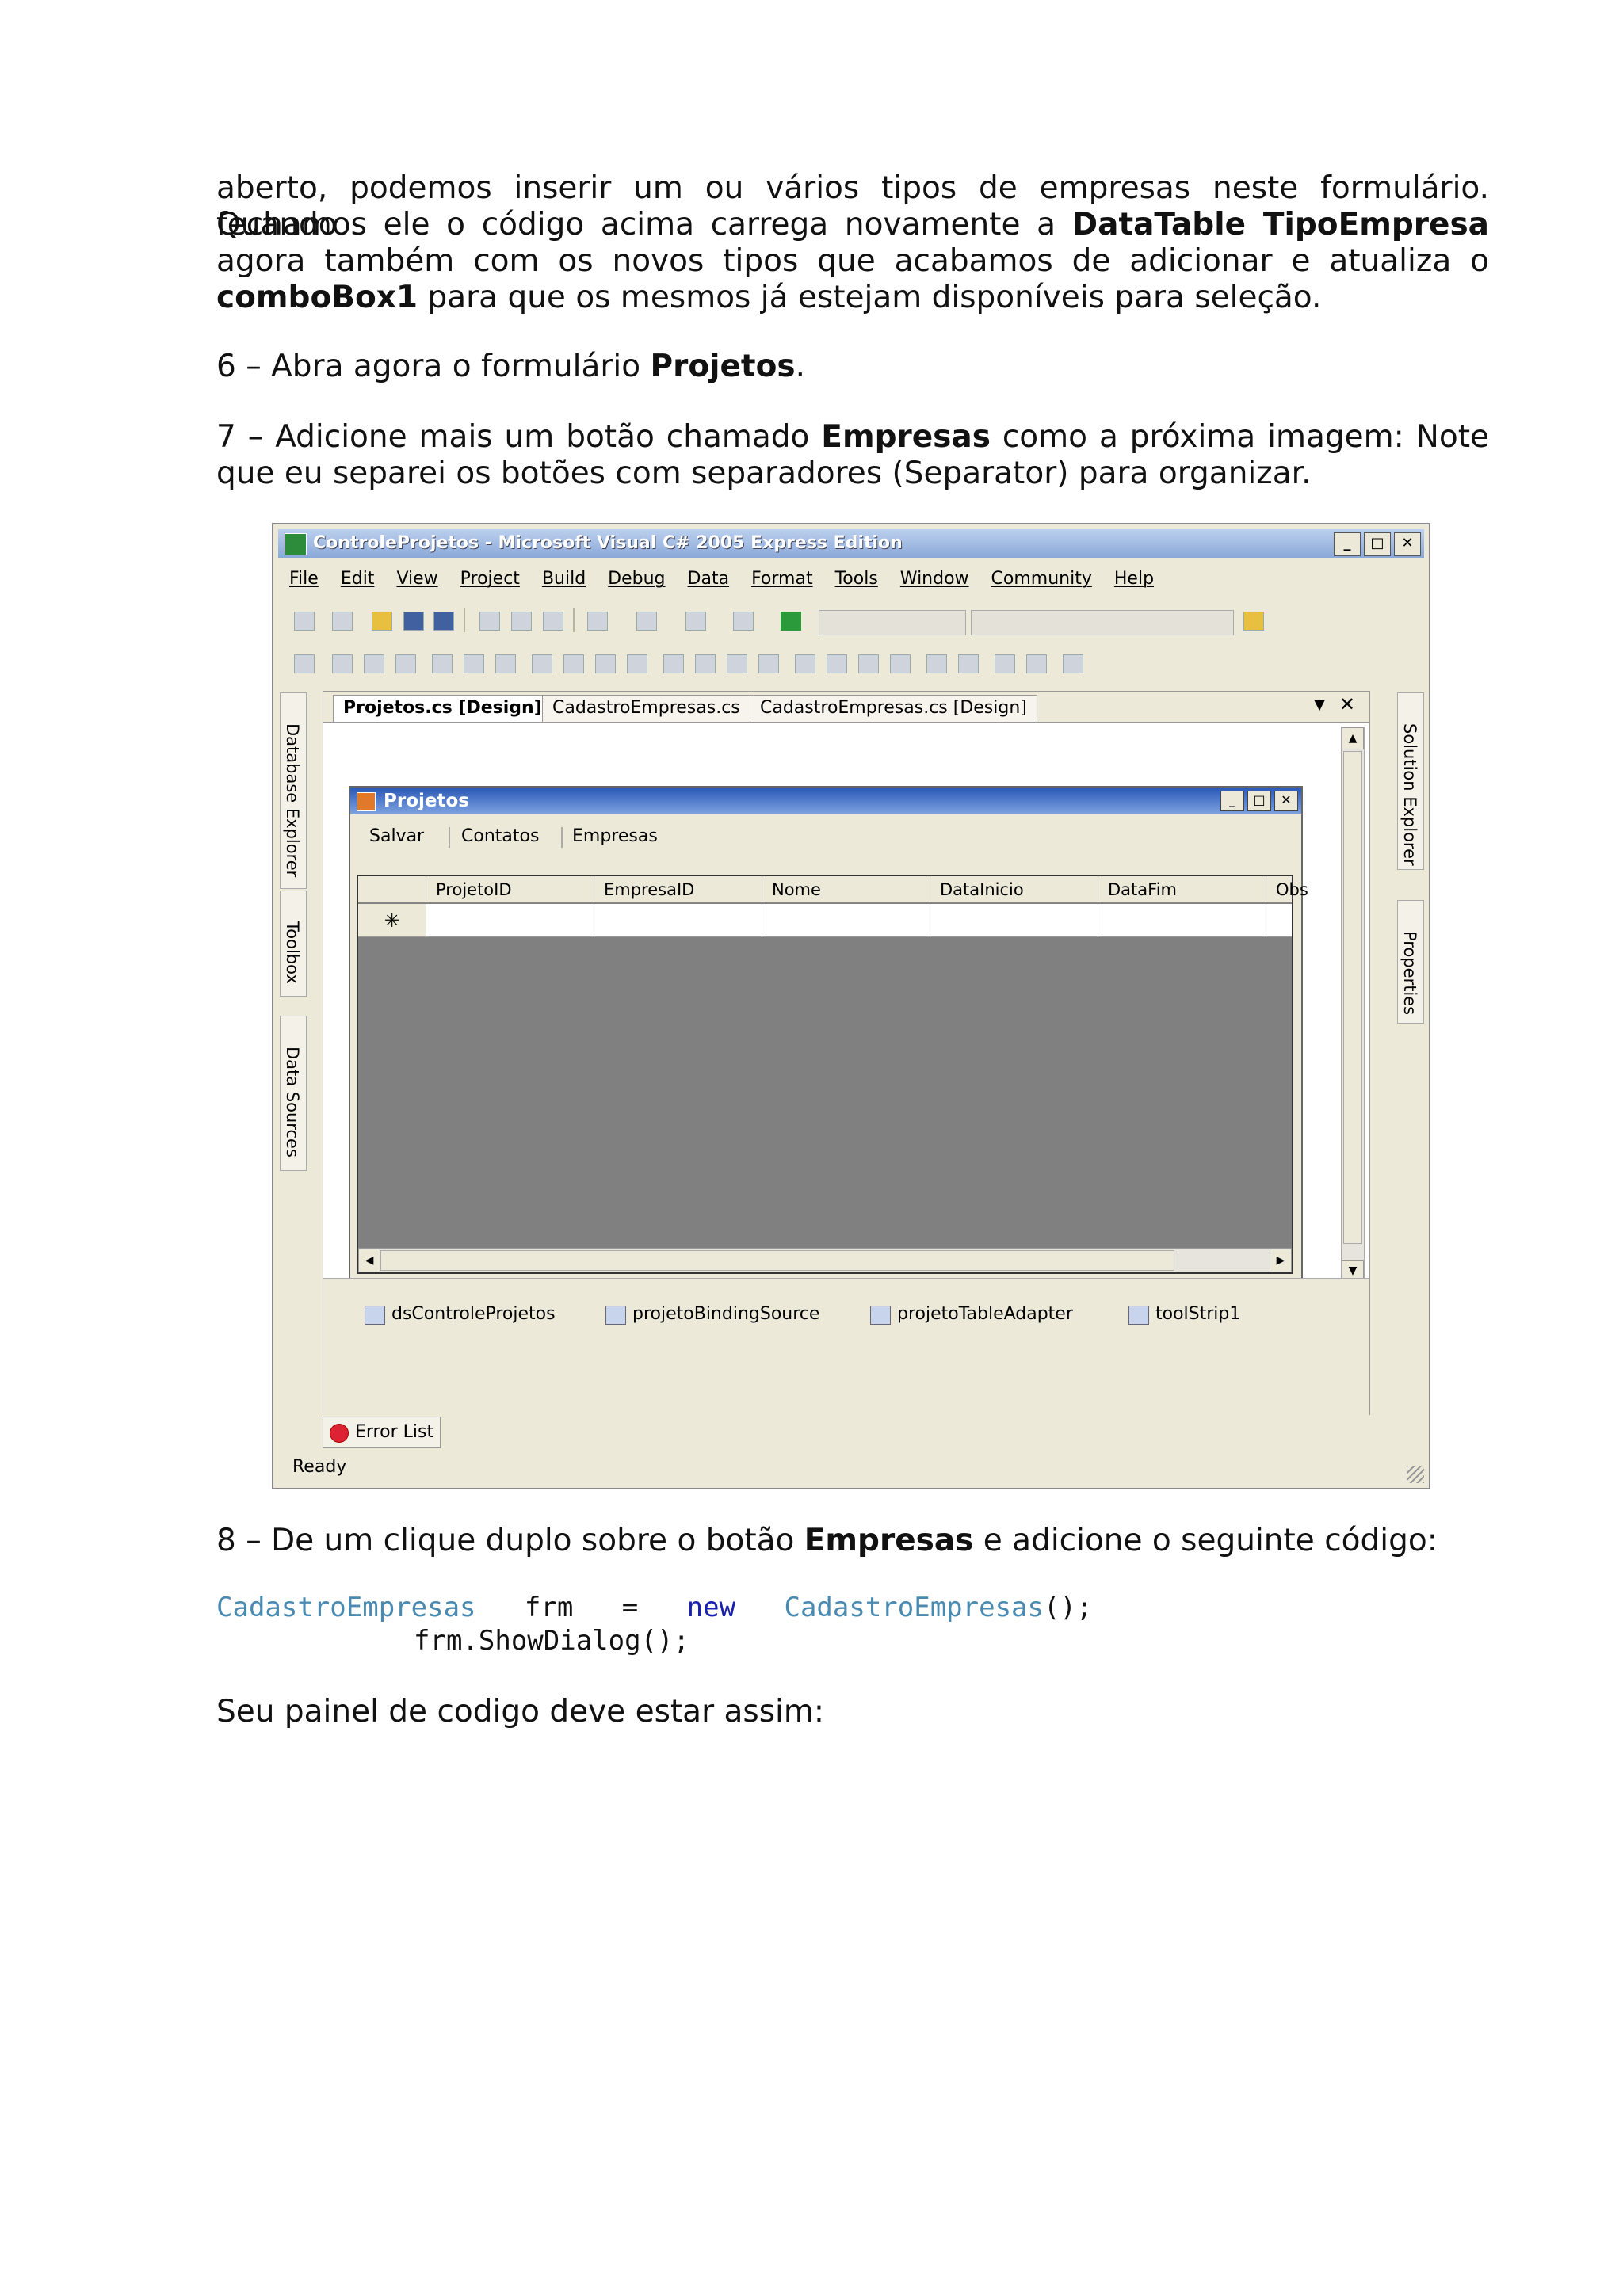 This screenshot has width=1623, height=2296. What do you see at coordinates (489, 621) in the screenshot?
I see `cut-icon` at bounding box center [489, 621].